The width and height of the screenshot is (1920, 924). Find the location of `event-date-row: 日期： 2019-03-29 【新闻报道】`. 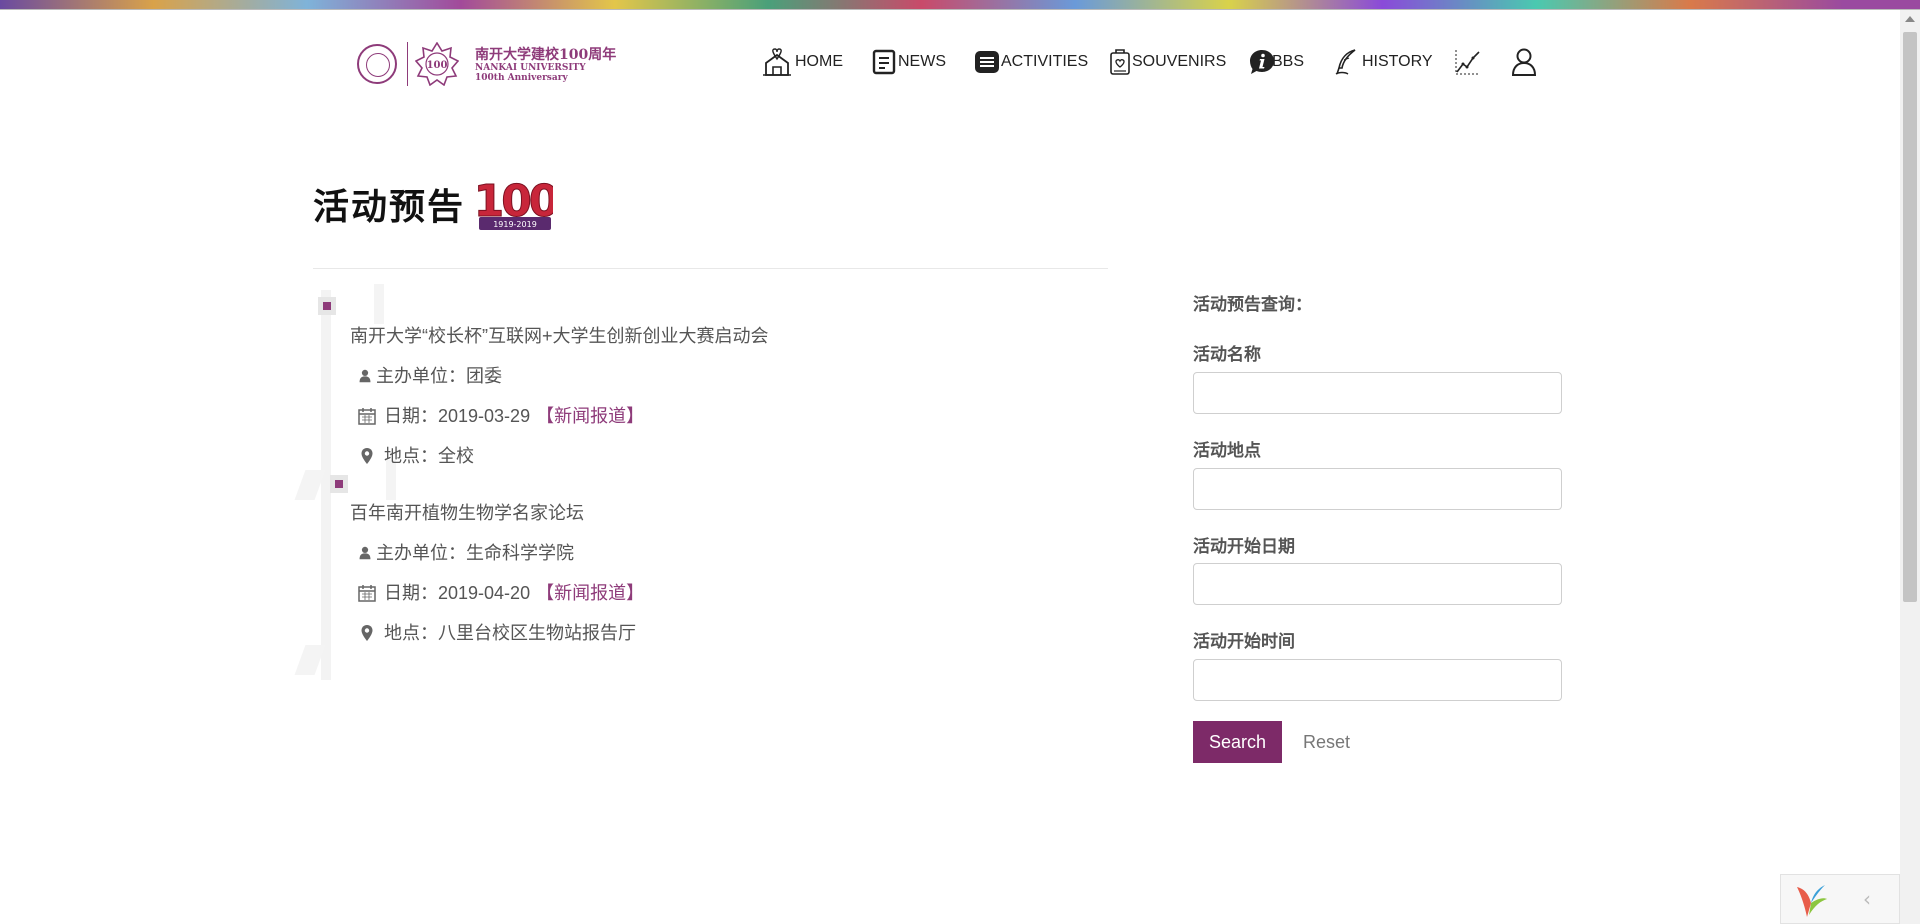

event-date-row: 日期： 2019-03-29 【新闻报道】 is located at coordinates (501, 416).